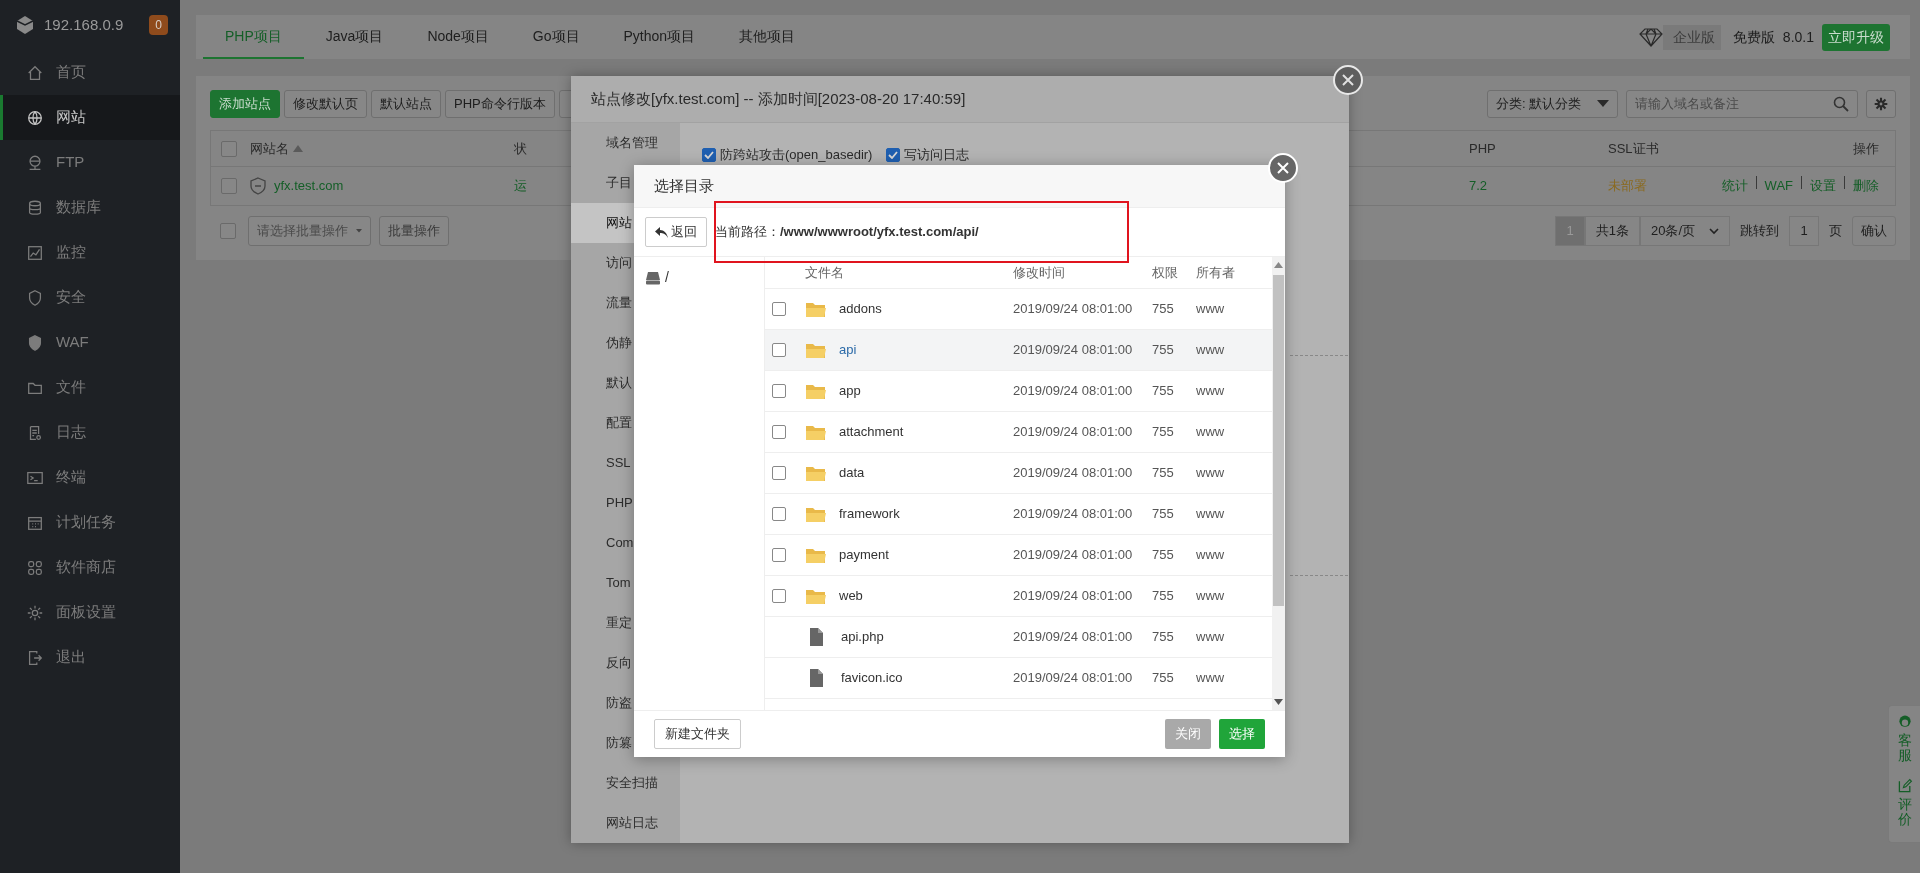  Describe the element at coordinates (90, 612) in the screenshot. I see `sidebar-item: 面板设置` at that location.